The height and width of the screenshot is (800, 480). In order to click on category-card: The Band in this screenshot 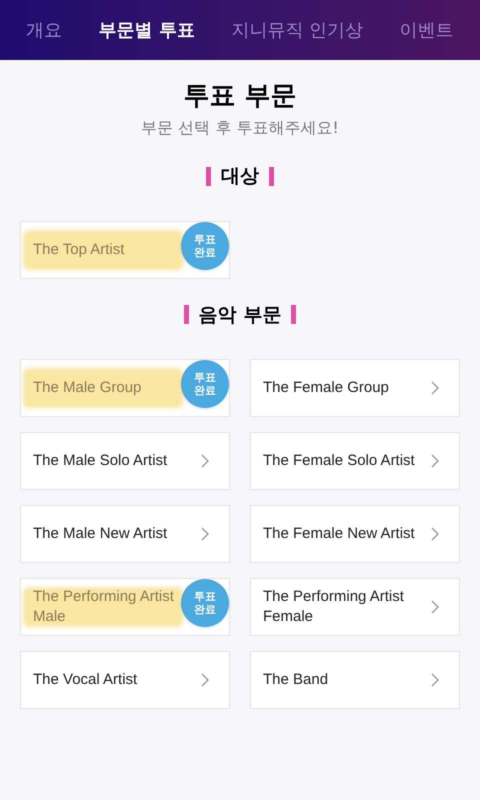, I will do `click(355, 680)`.